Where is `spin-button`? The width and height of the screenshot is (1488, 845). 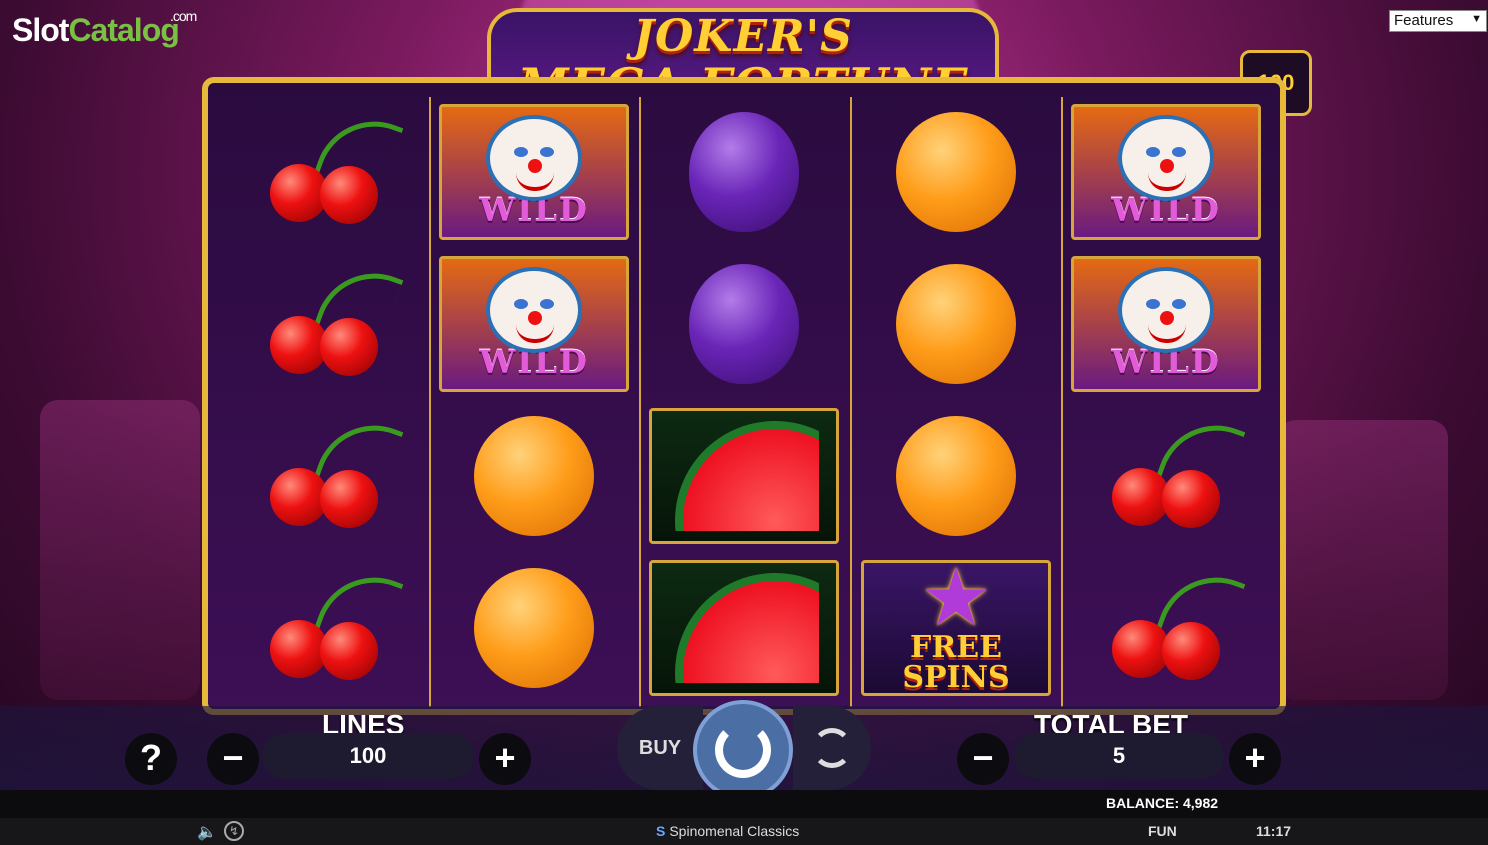 spin-button is located at coordinates (743, 750).